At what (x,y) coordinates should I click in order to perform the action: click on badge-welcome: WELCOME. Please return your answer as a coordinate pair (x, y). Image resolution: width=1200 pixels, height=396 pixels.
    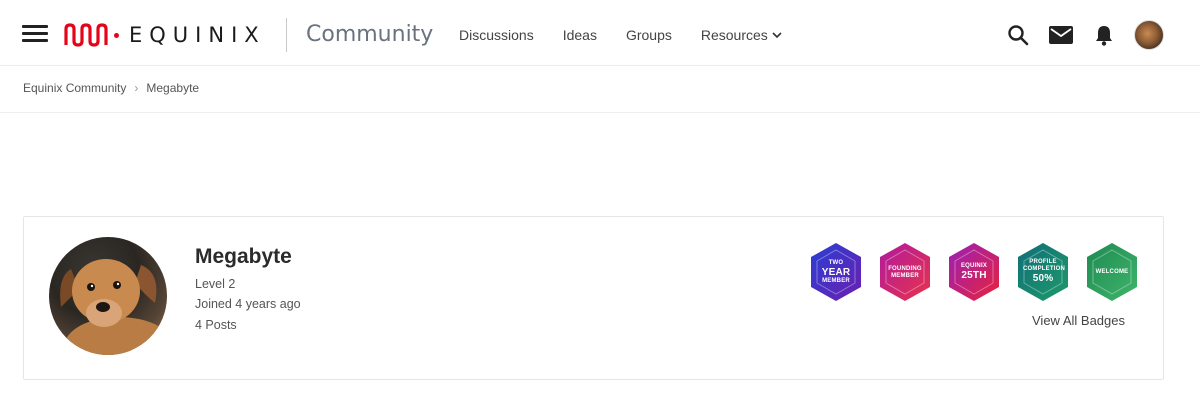
    Looking at the image, I should click on (1112, 272).